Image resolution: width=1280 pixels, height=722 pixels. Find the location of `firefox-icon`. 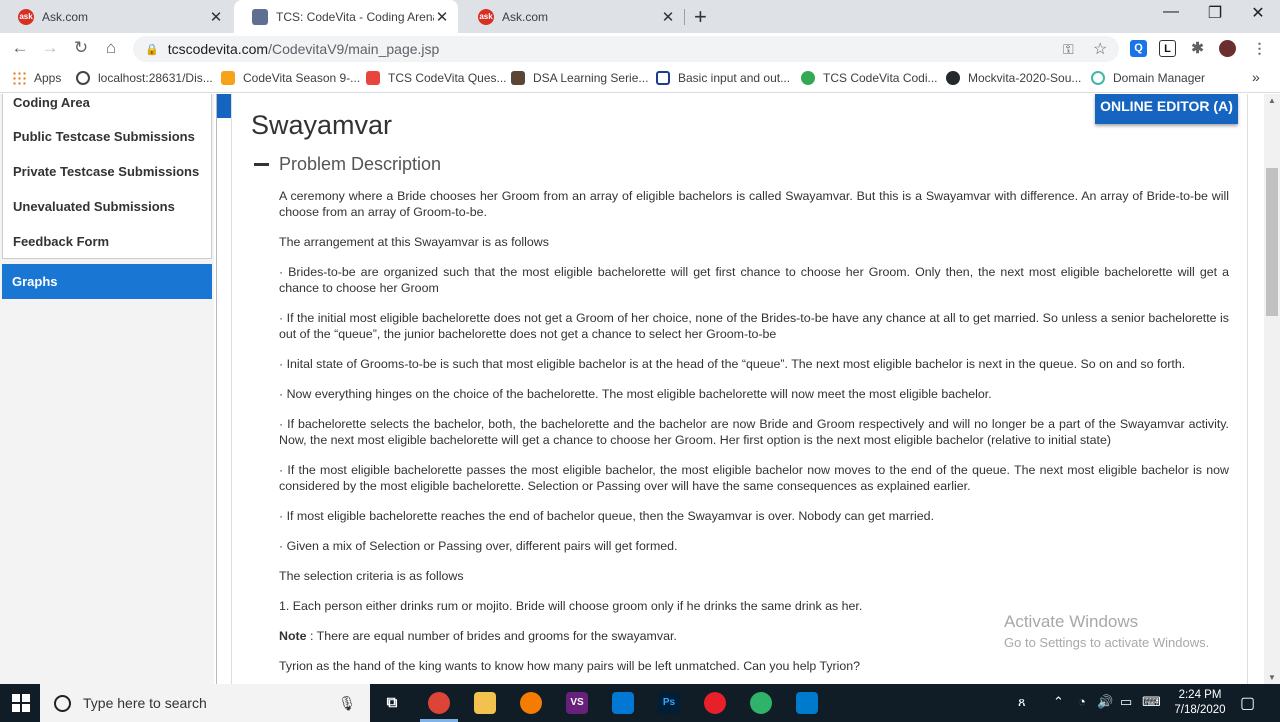

firefox-icon is located at coordinates (531, 703).